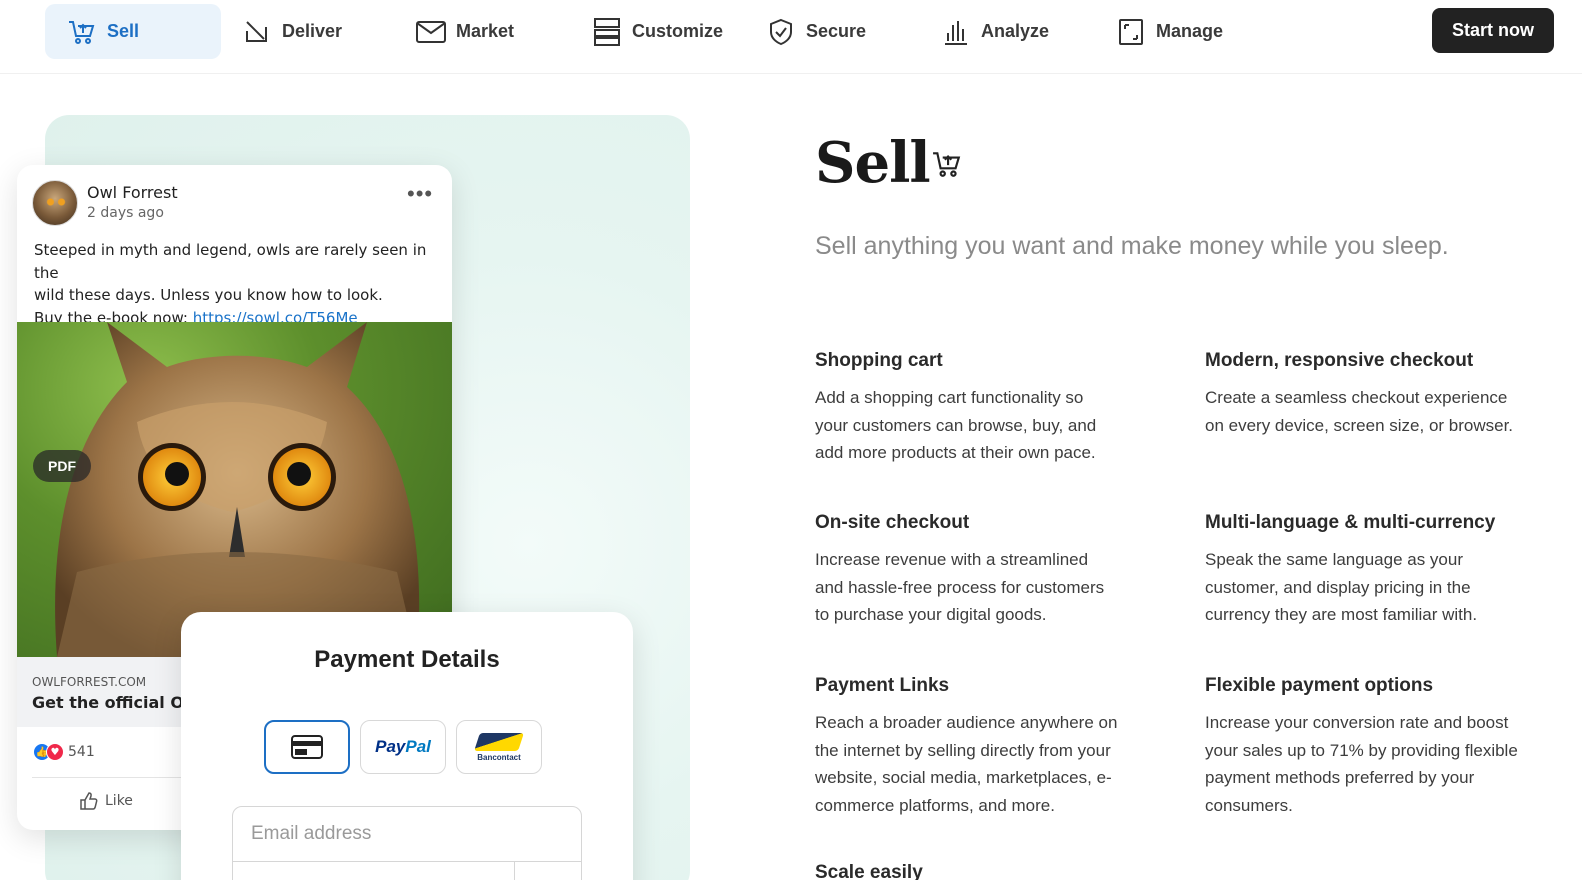  Describe the element at coordinates (1340, 777) in the screenshot. I see `feature-line: payment methods preferred by your` at that location.